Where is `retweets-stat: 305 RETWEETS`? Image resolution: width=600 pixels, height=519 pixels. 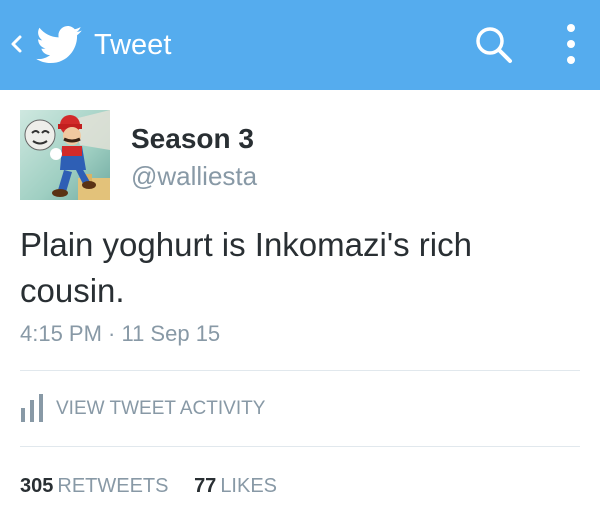
retweets-stat: 305 RETWEETS is located at coordinates (94, 486).